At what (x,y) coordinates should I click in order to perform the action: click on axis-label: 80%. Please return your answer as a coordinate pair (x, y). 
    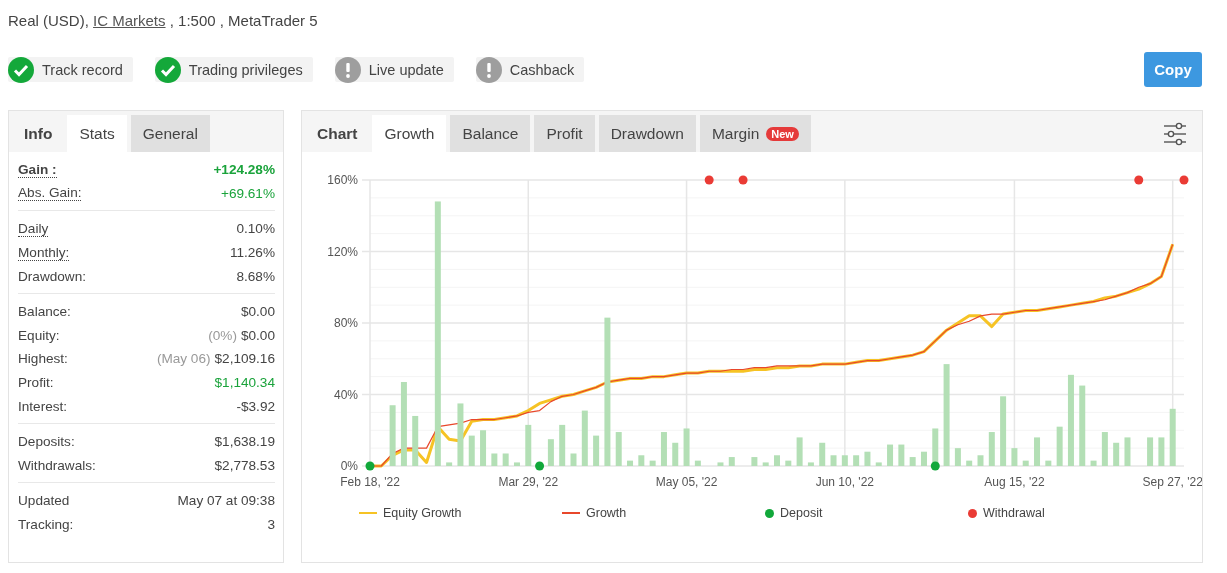
    Looking at the image, I should click on (345, 323).